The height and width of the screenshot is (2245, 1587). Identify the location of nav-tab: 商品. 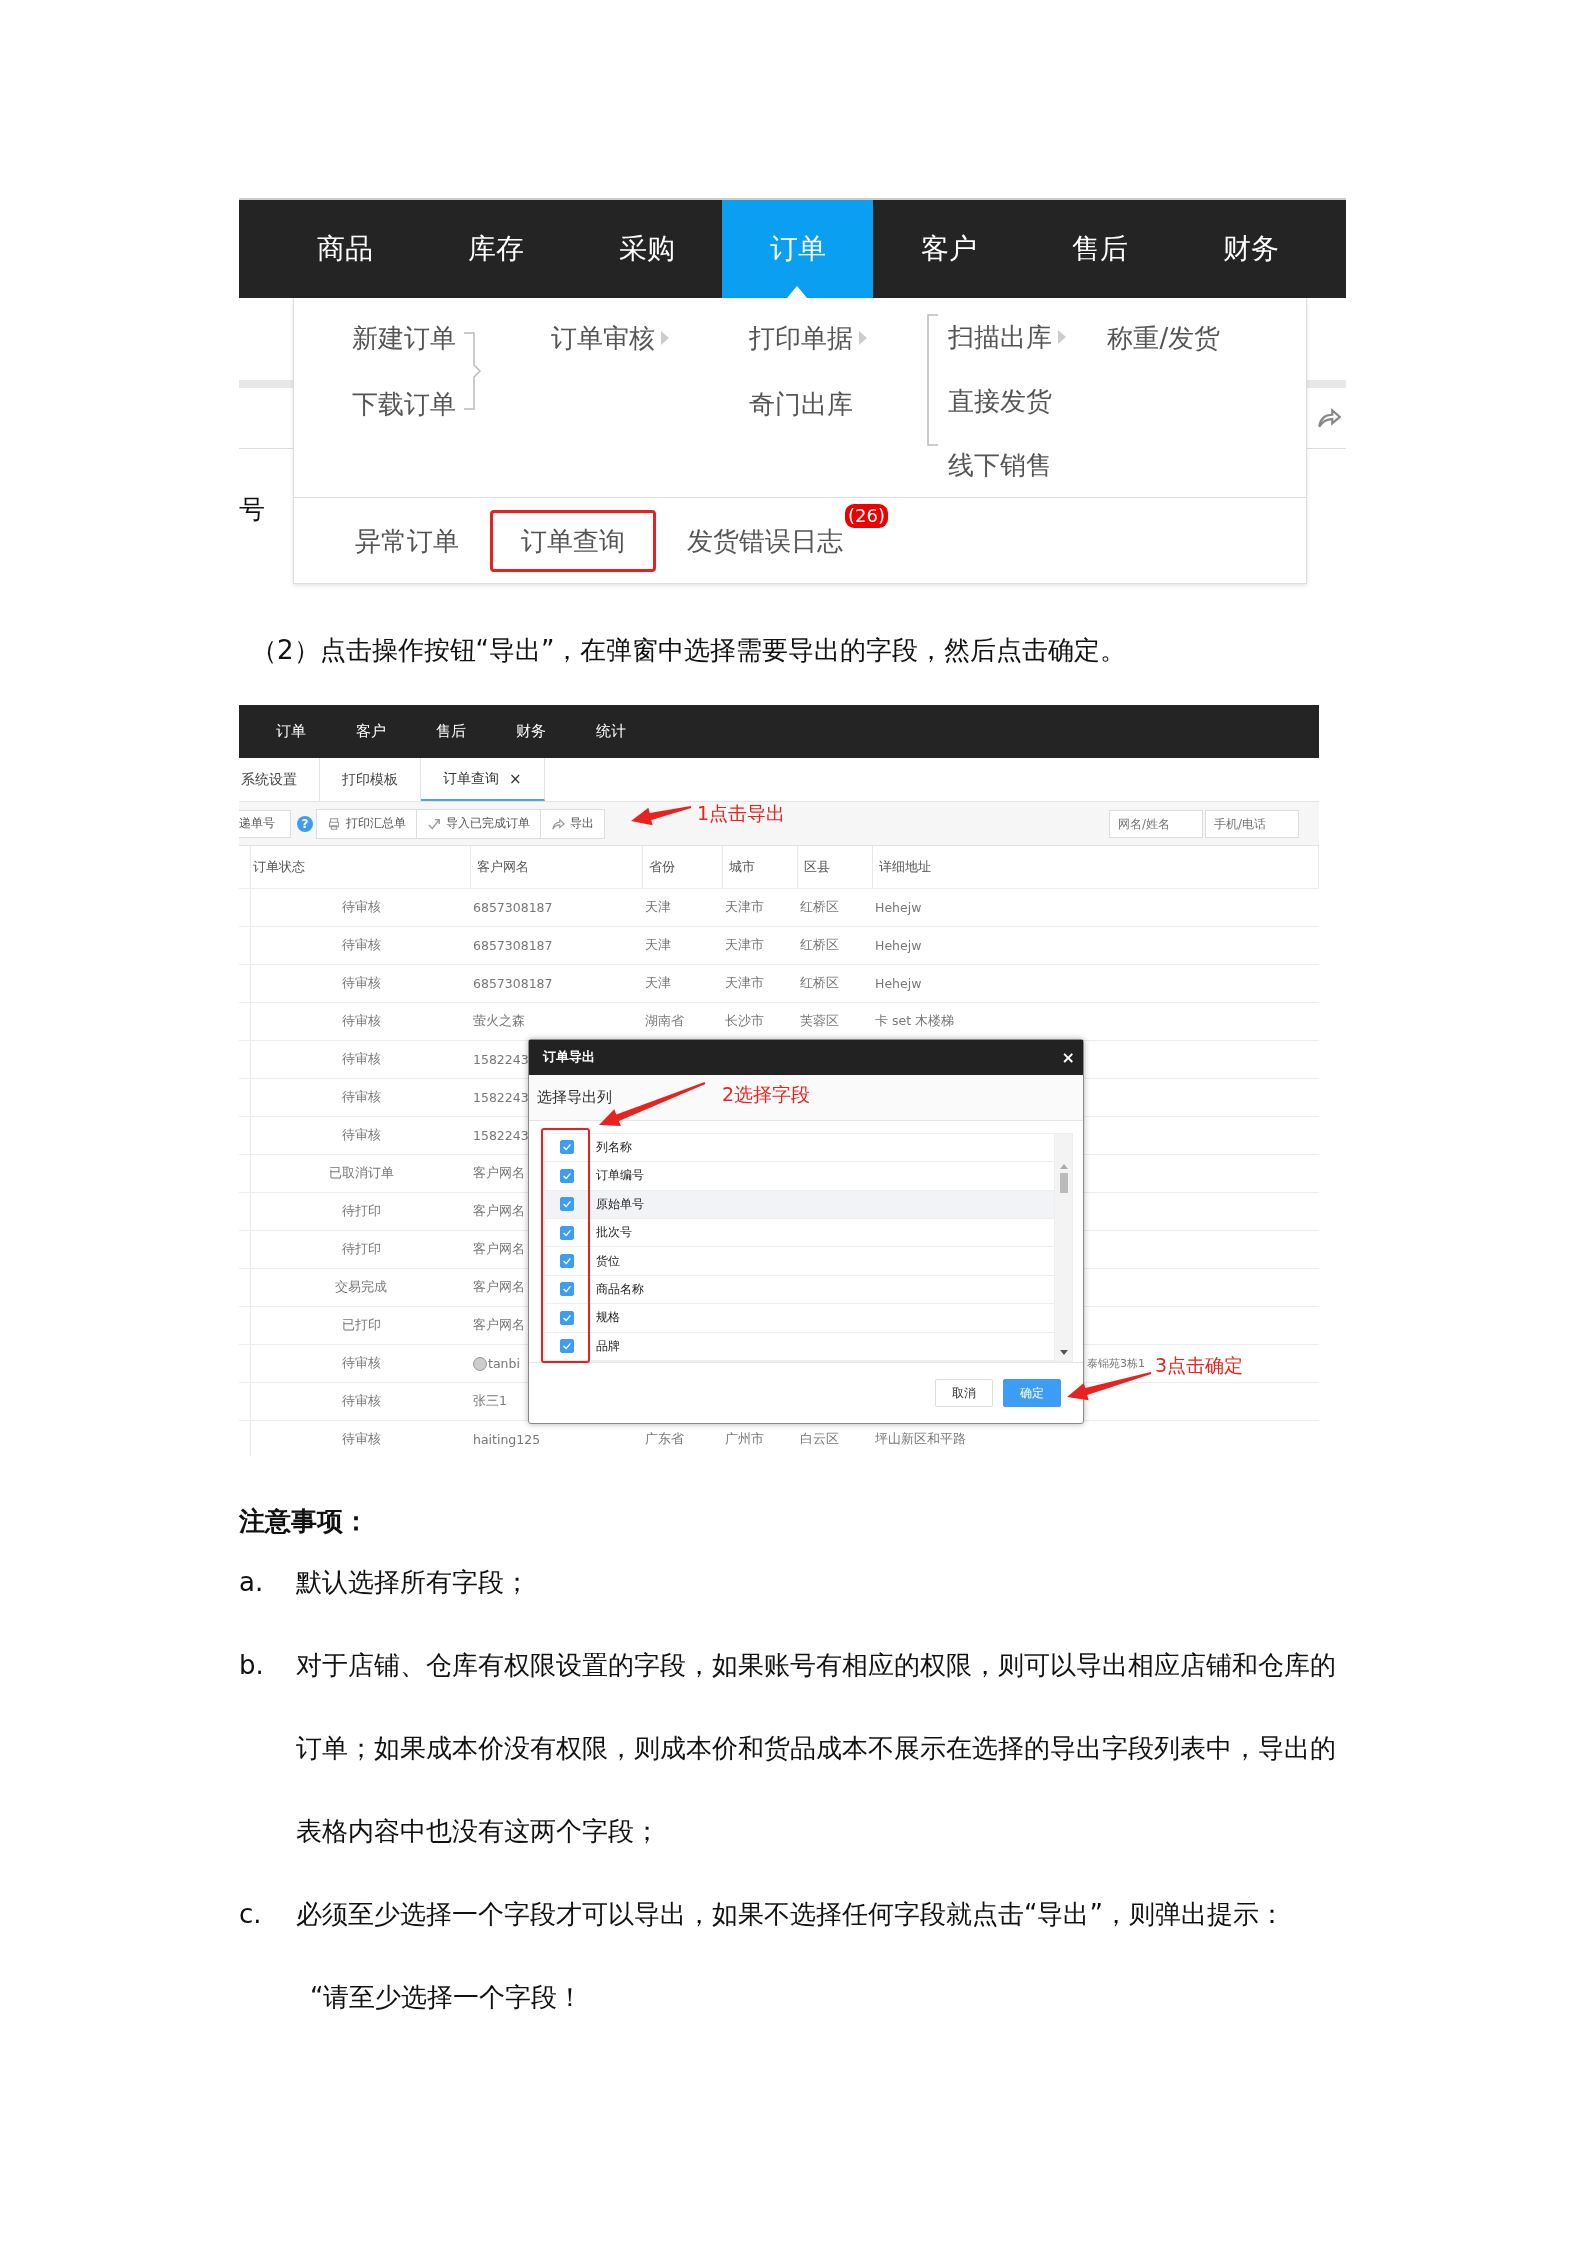
(344, 249).